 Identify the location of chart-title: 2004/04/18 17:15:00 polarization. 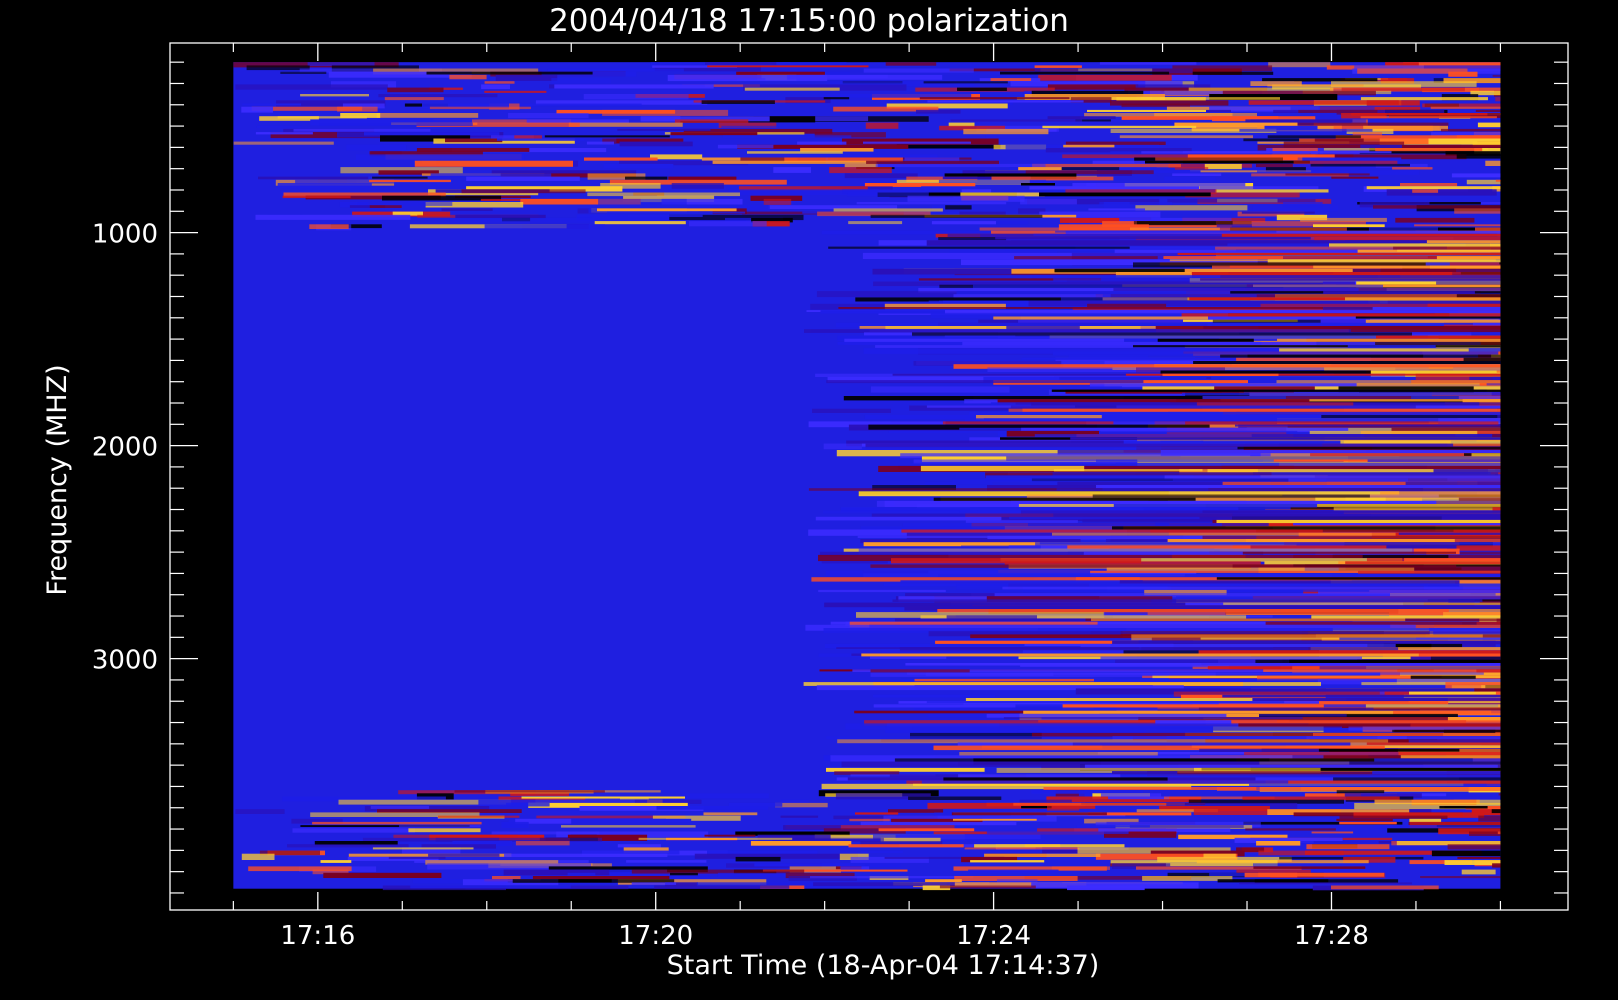
(809, 21).